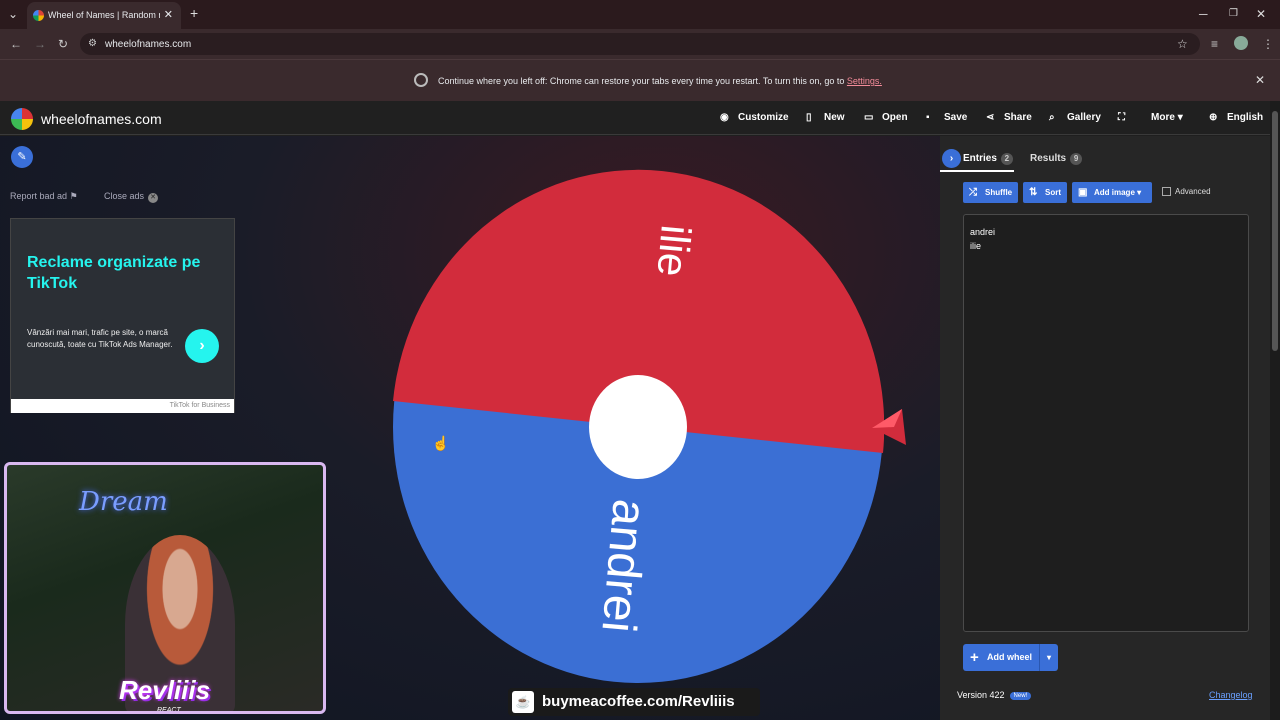  Describe the element at coordinates (640, 14) in the screenshot. I see `browser-tab-strip: ⌄ Wheel of Names | Random nam ✕ + ─ ❐ ✕` at that location.